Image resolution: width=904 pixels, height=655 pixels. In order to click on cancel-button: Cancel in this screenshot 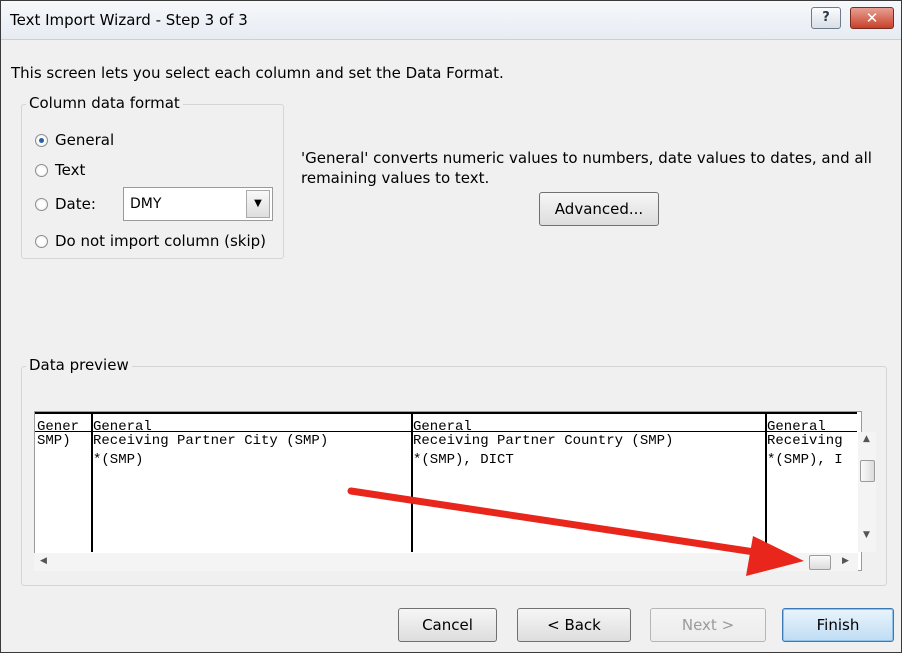, I will do `click(447, 625)`.